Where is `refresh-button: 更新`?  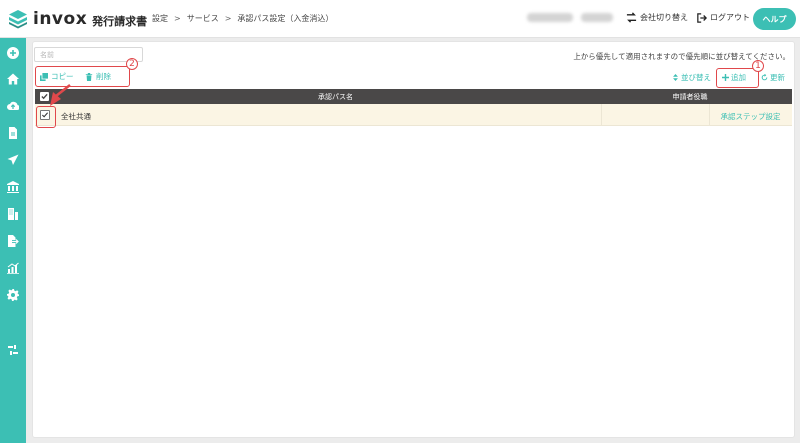 refresh-button: 更新 is located at coordinates (773, 77).